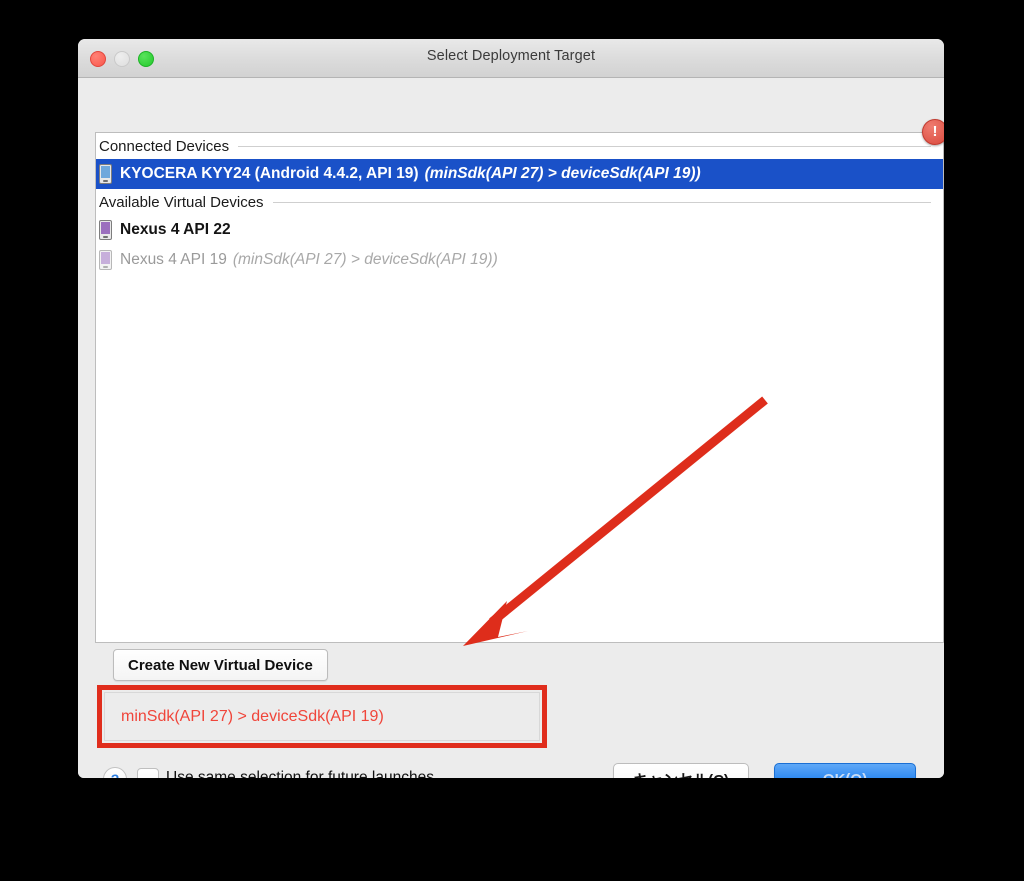  What do you see at coordinates (300, 773) in the screenshot?
I see `use-same-selection-label: Use same selection for future launches` at bounding box center [300, 773].